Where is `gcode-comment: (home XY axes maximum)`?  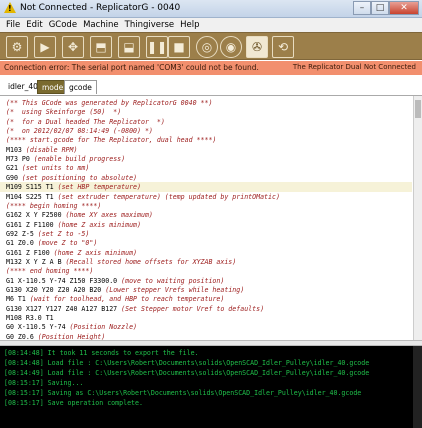
gcode-comment: (home XY axes maximum) is located at coordinates (109, 215).